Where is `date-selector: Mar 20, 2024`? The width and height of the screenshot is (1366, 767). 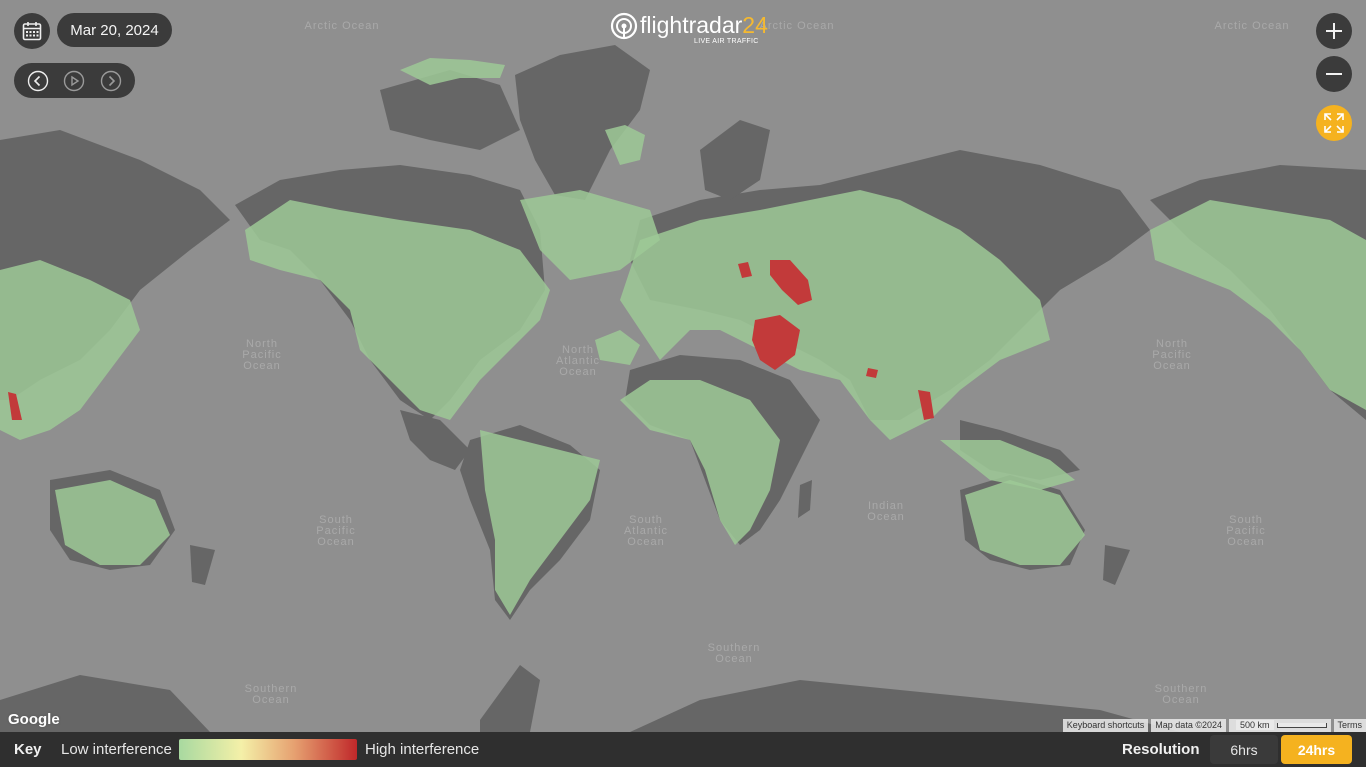 date-selector: Mar 20, 2024 is located at coordinates (114, 30).